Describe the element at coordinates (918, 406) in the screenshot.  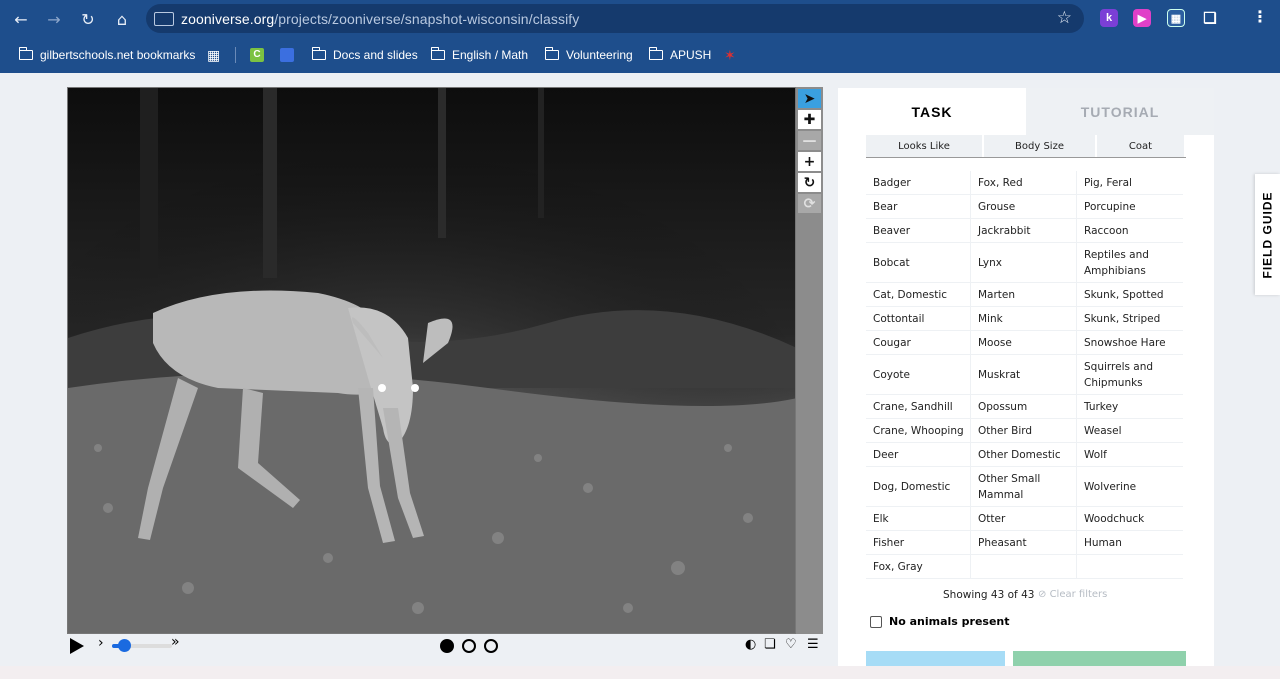
I see `species-choice: Crane, Sandhill` at that location.